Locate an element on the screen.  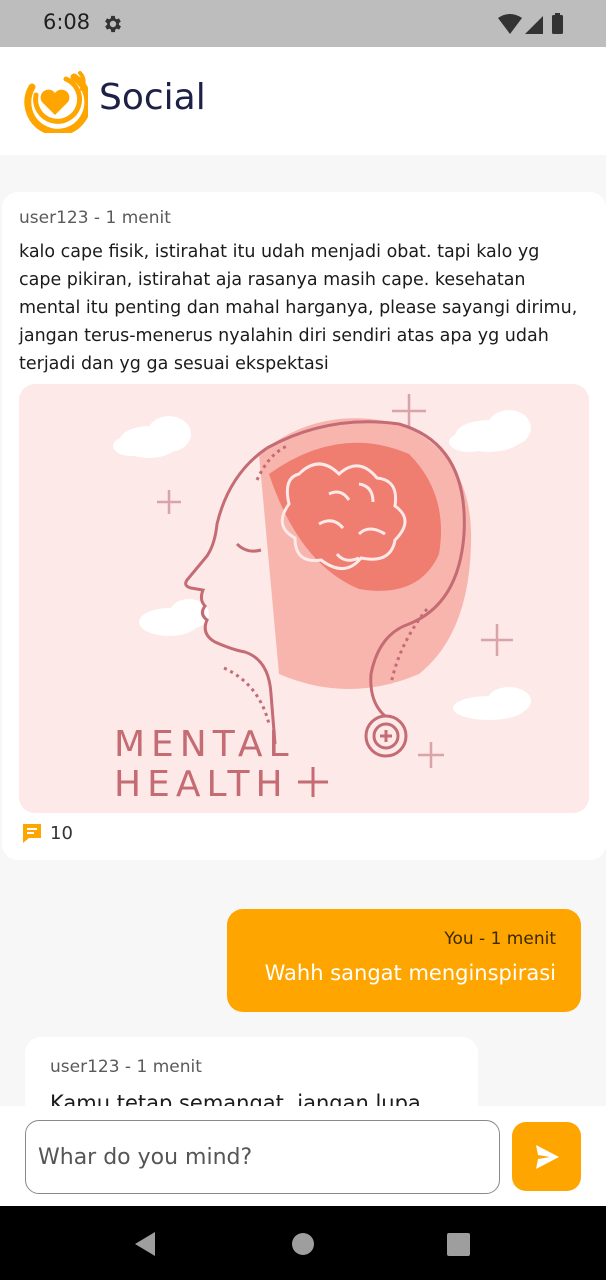
status-bar: 6:08 is located at coordinates (303, 23).